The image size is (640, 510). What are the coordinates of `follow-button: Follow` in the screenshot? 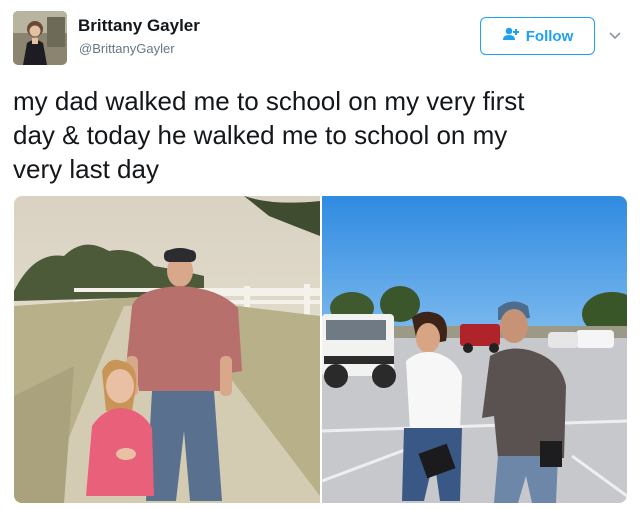 It's located at (537, 36).